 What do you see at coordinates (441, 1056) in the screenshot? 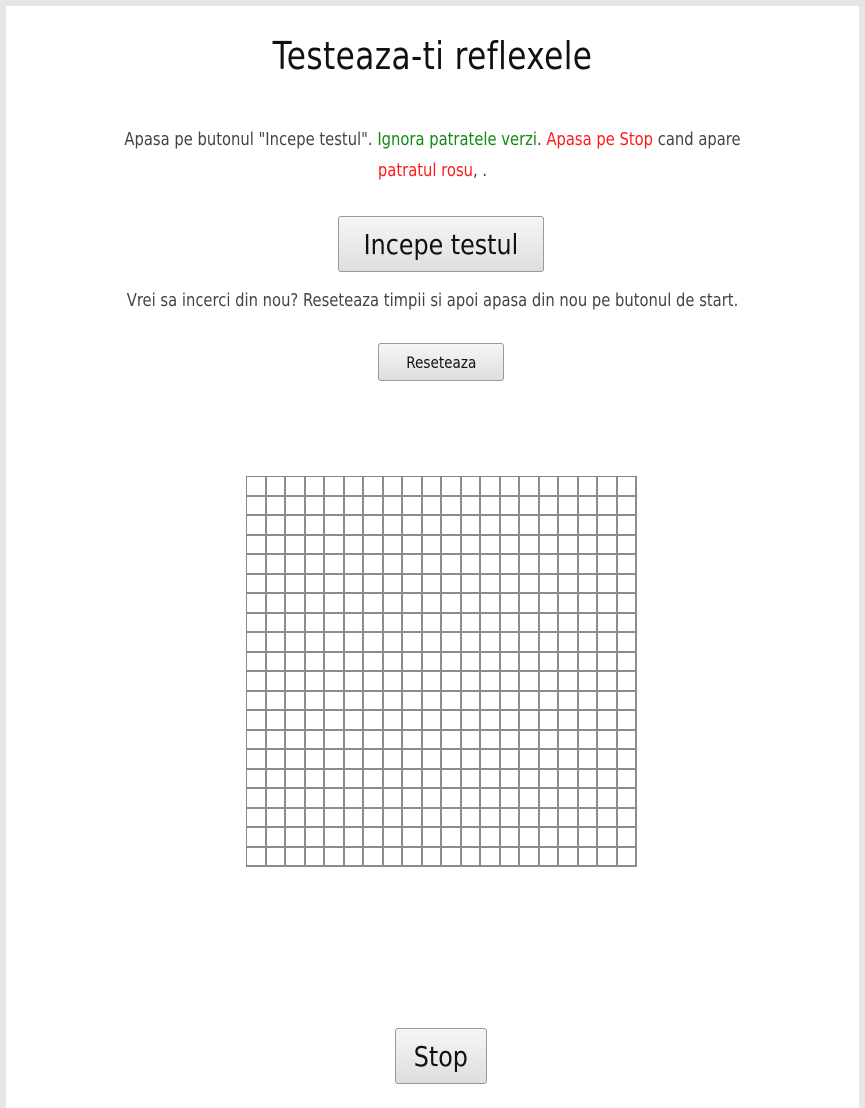
I see `stop-button: Stop` at bounding box center [441, 1056].